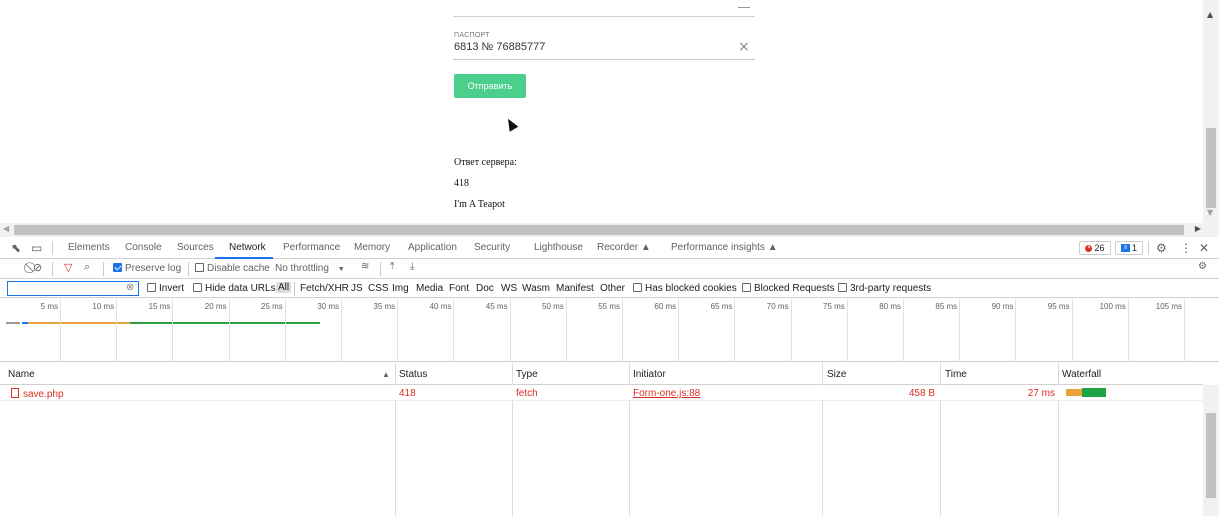 The height and width of the screenshot is (516, 1219). What do you see at coordinates (604, 59) in the screenshot?
I see `passport-underline` at bounding box center [604, 59].